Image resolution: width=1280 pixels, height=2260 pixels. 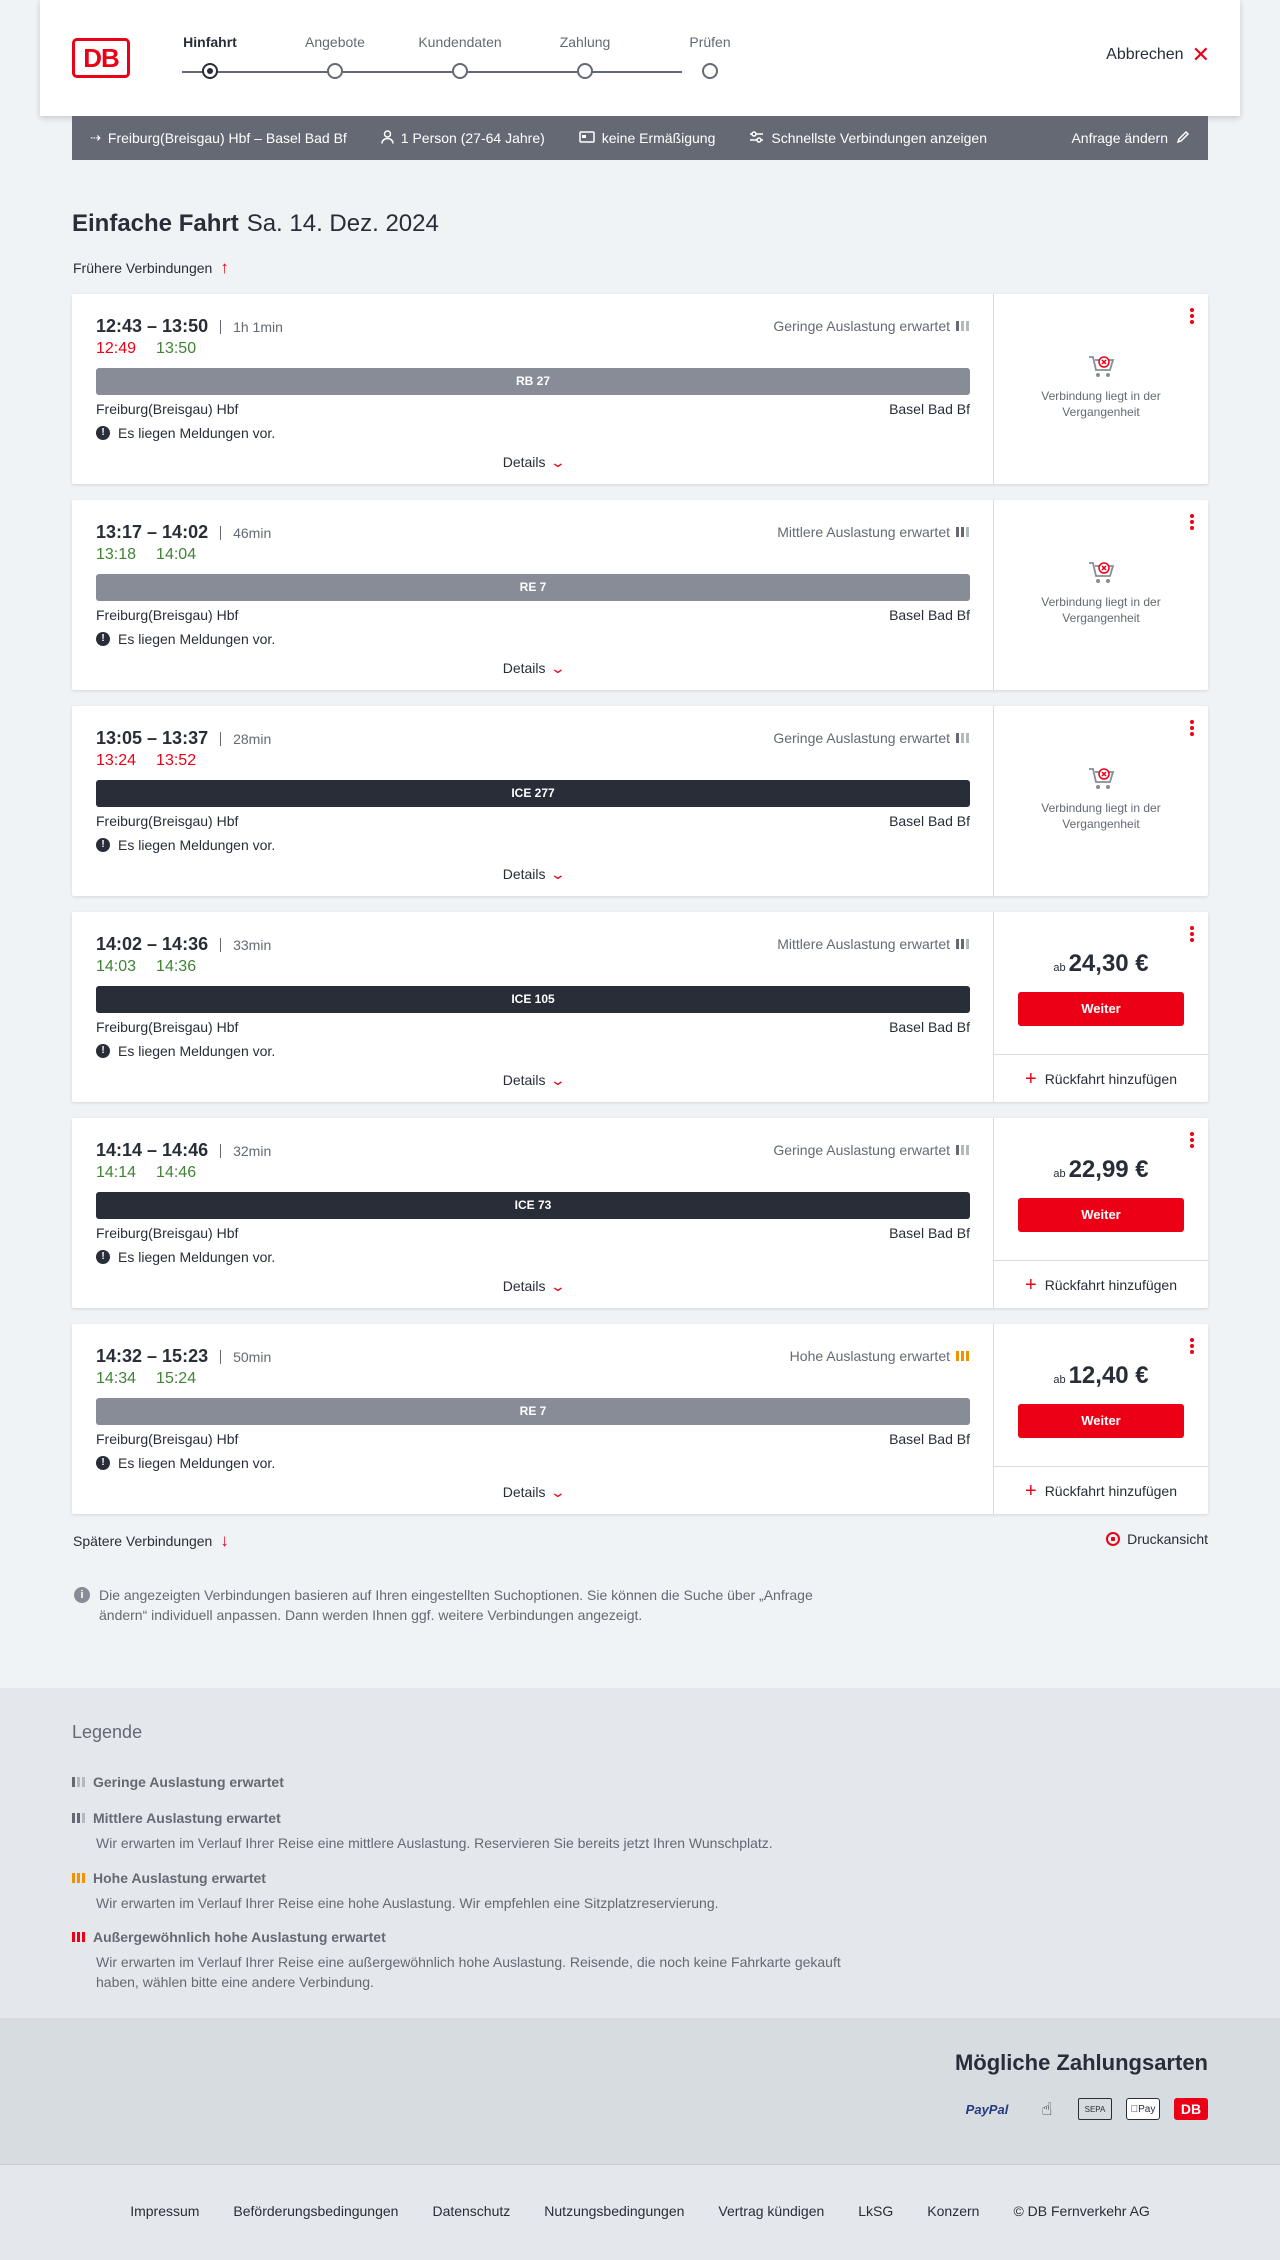 What do you see at coordinates (875, 2211) in the screenshot?
I see `footer-link-lksg: LkSG` at bounding box center [875, 2211].